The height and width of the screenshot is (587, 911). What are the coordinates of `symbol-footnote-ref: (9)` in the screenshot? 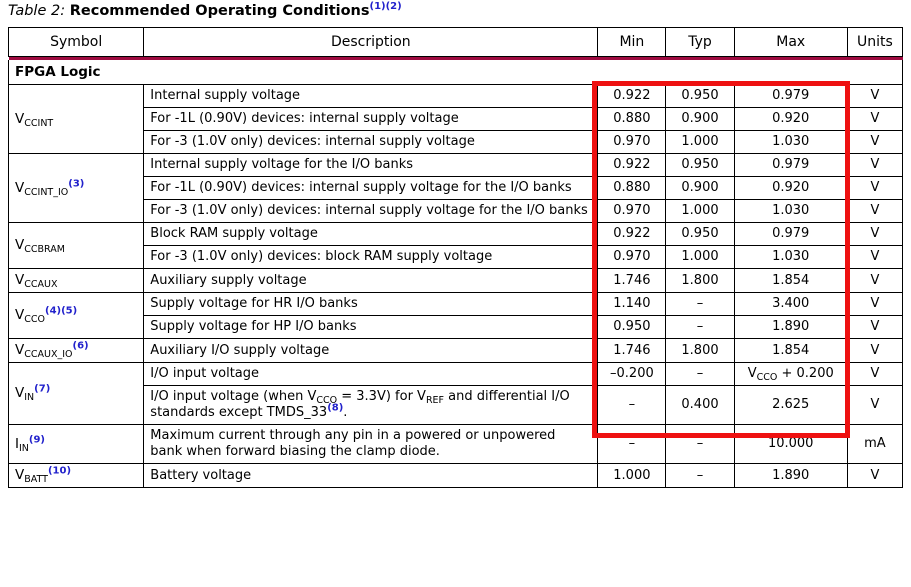 It's located at (37, 439).